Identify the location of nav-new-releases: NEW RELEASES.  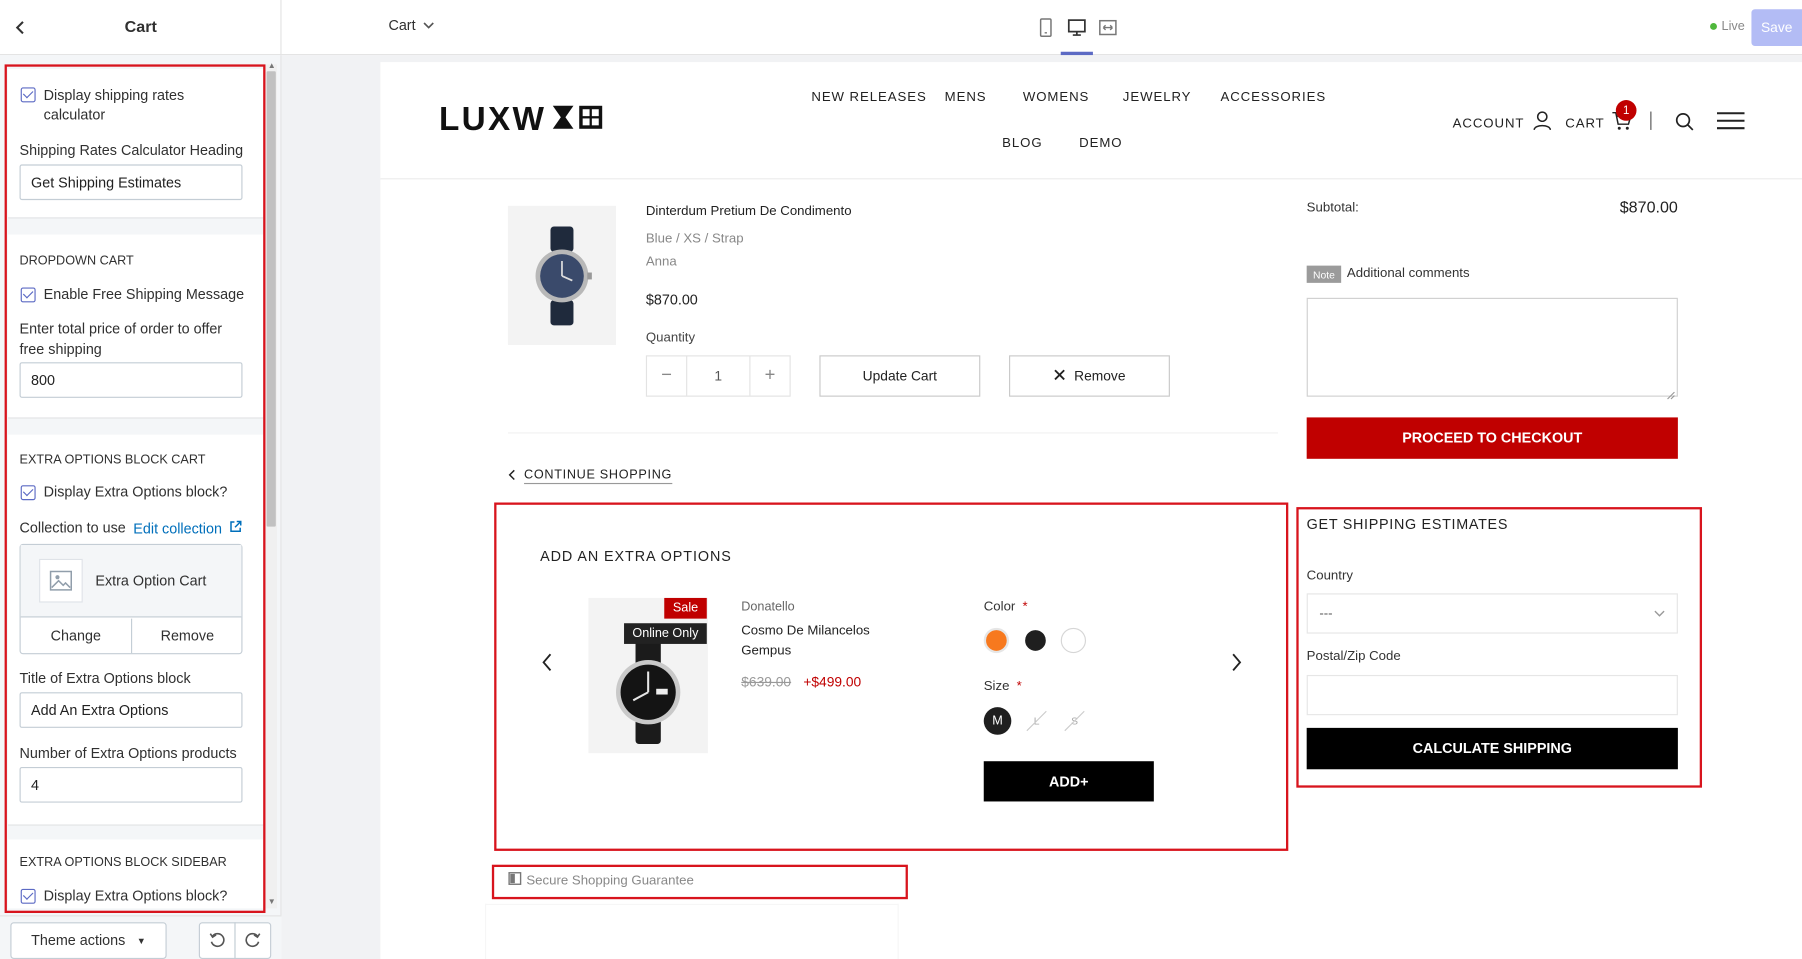
(868, 98).